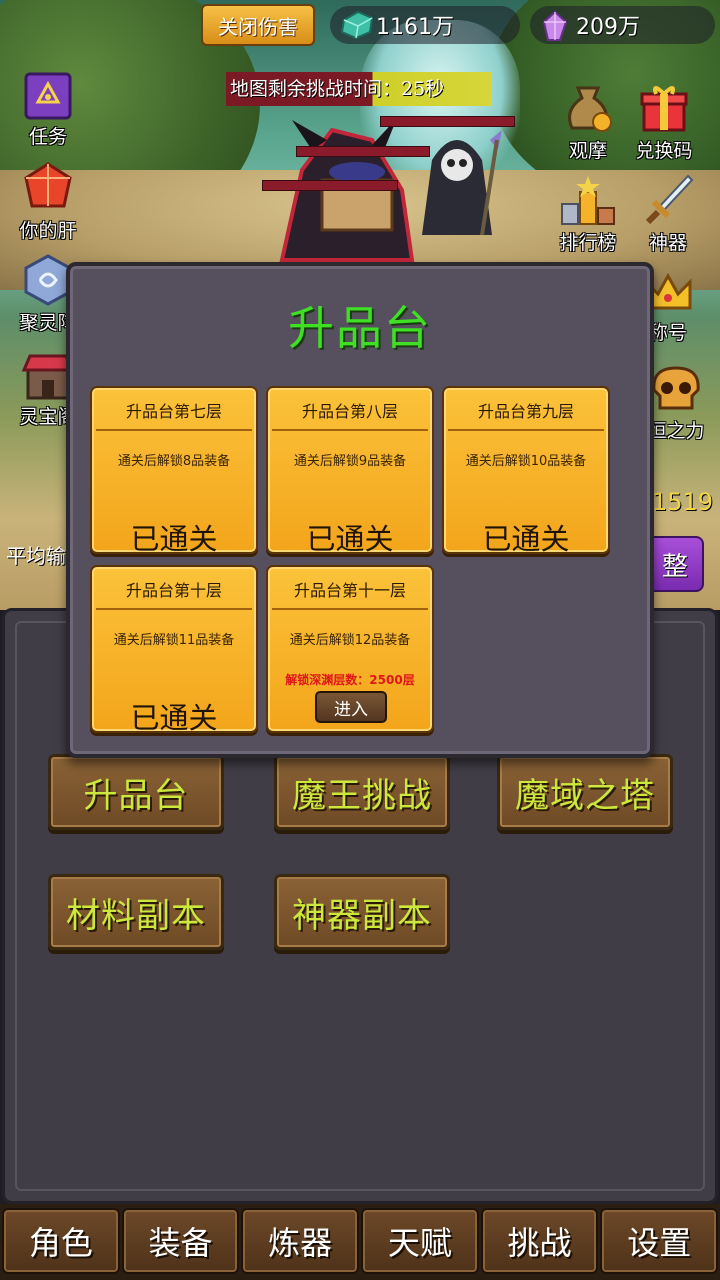 This screenshot has height=1280, width=720. I want to click on crystal-amount: 209万, so click(608, 27).